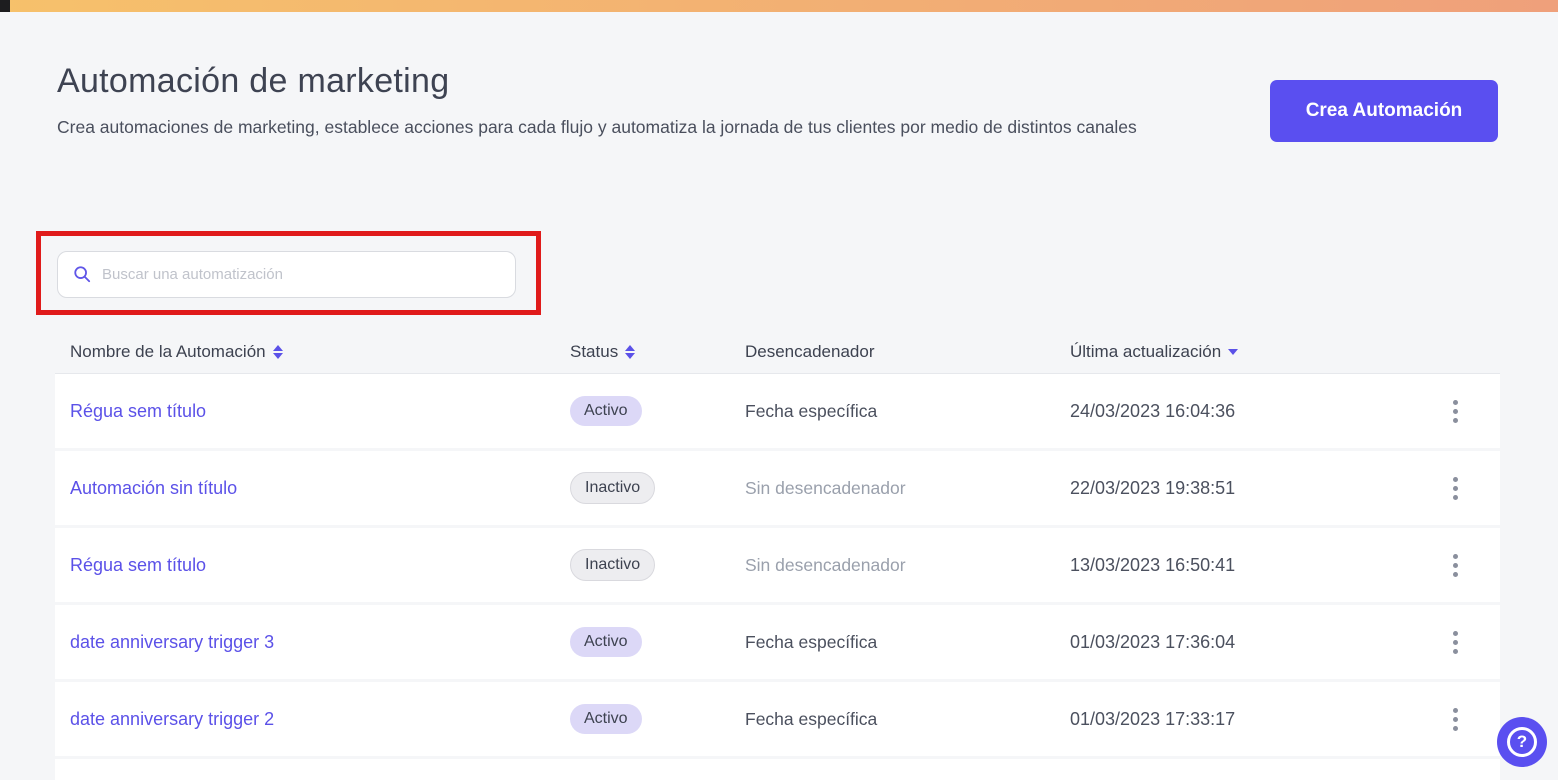 The image size is (1558, 780). What do you see at coordinates (657, 352) in the screenshot?
I see `column-header-status: Status` at bounding box center [657, 352].